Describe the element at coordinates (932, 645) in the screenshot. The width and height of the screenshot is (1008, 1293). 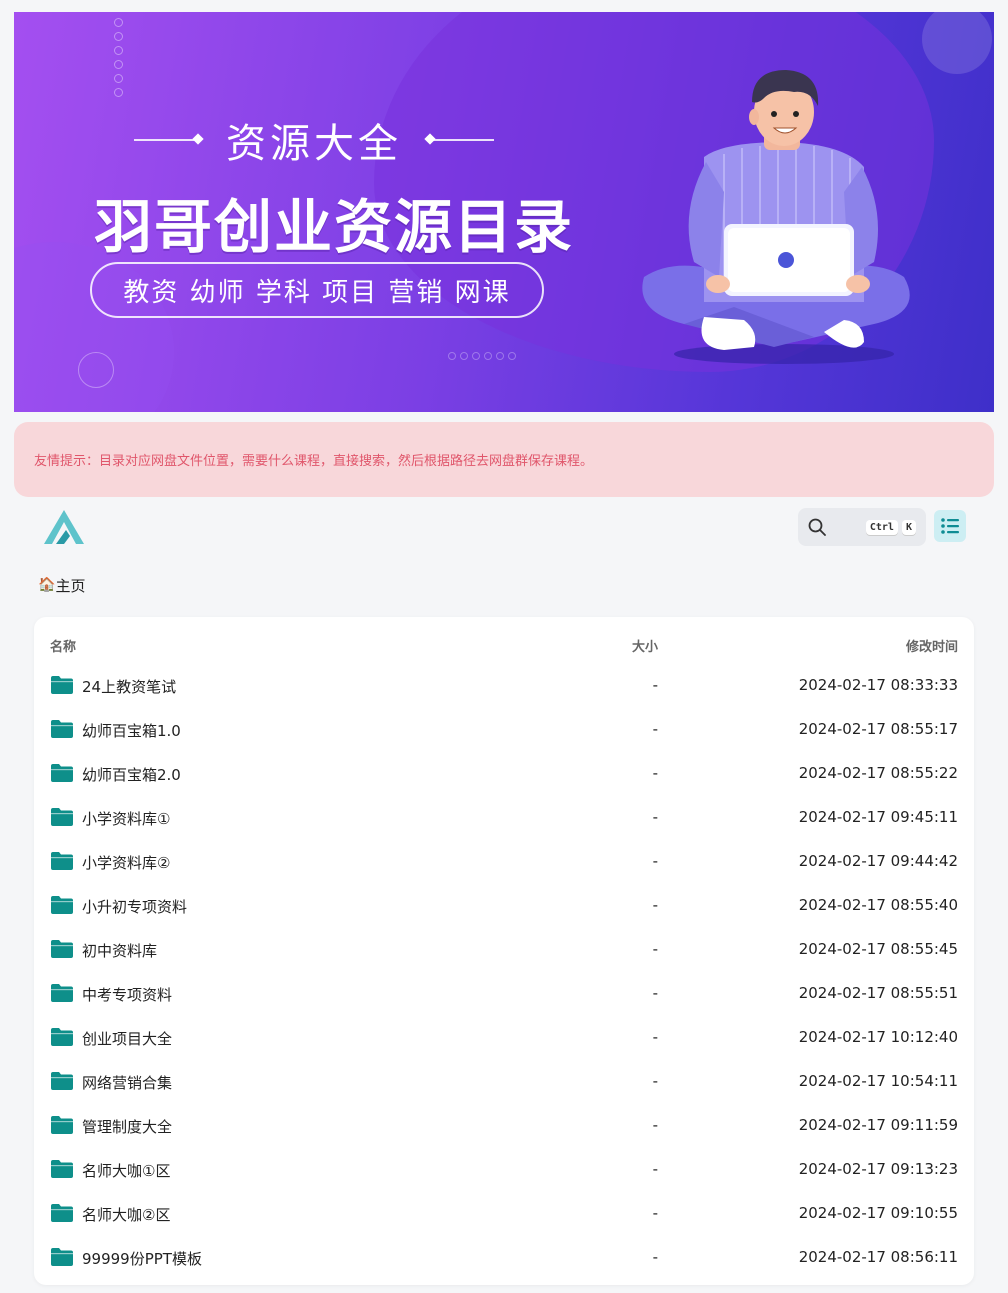
I see `column-header-modified: 修改时间` at that location.